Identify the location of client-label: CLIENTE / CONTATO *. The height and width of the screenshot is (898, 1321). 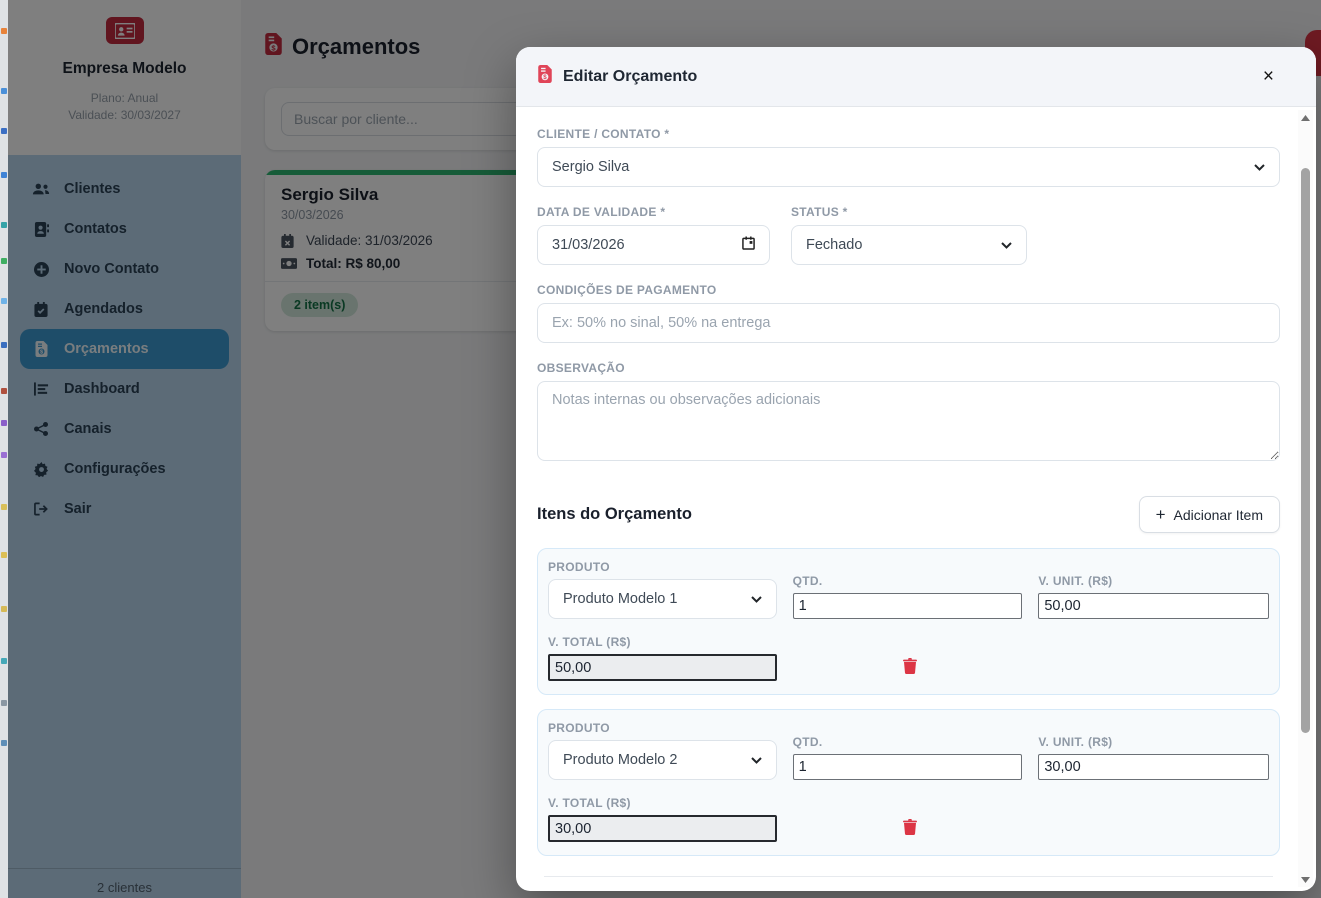
(603, 134).